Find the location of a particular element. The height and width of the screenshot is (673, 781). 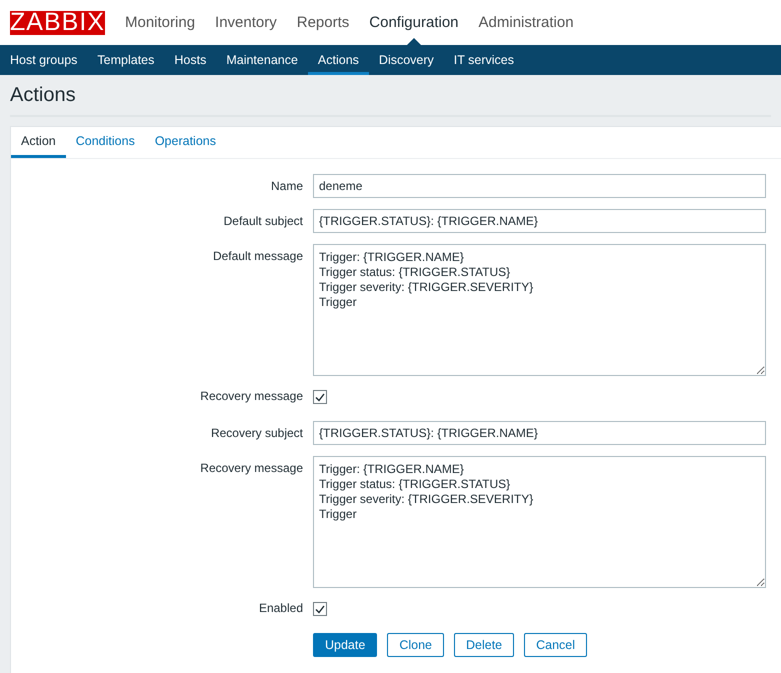

field-label: Default subject is located at coordinates (262, 221).